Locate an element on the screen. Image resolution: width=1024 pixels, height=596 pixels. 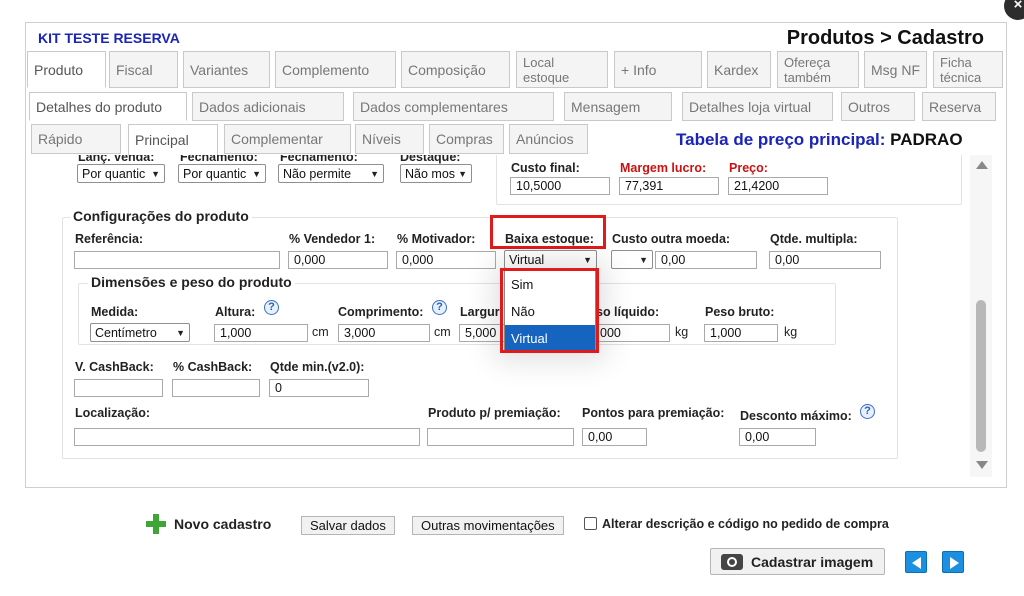
premiacao-field is located at coordinates (500, 437).